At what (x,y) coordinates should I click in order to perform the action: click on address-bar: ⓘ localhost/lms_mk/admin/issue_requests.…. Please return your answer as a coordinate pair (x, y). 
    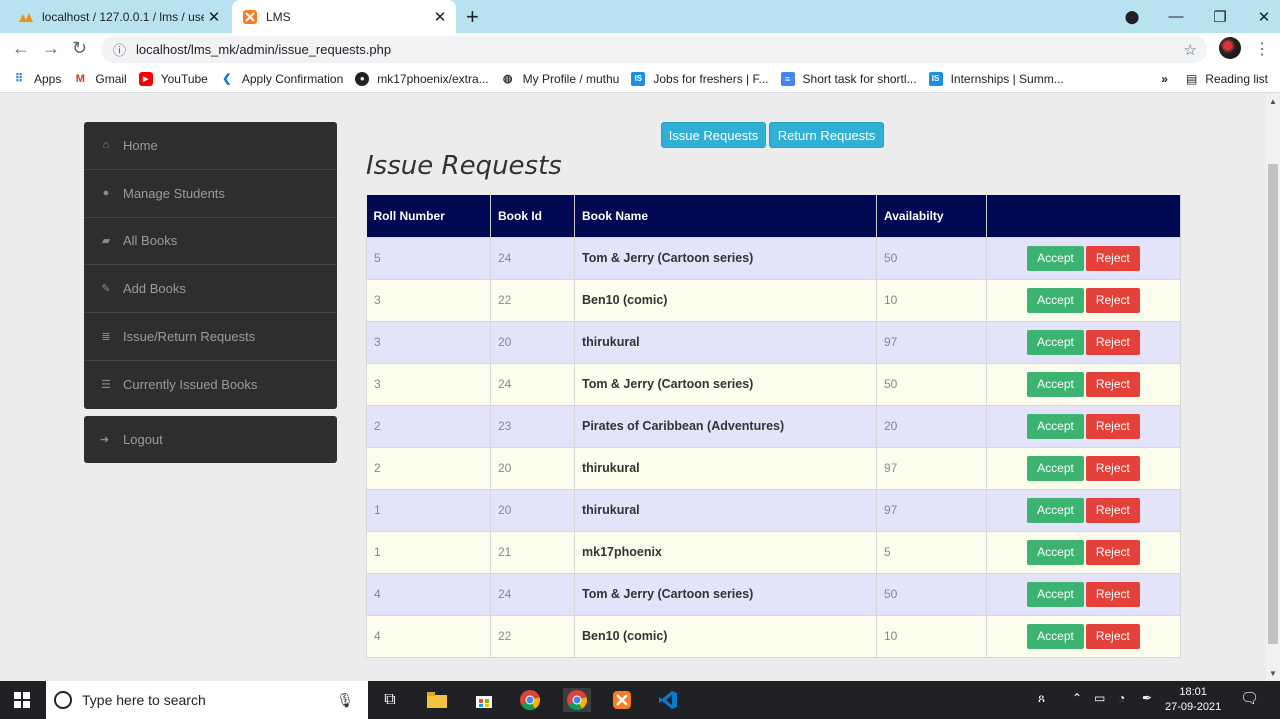
    Looking at the image, I should click on (654, 49).